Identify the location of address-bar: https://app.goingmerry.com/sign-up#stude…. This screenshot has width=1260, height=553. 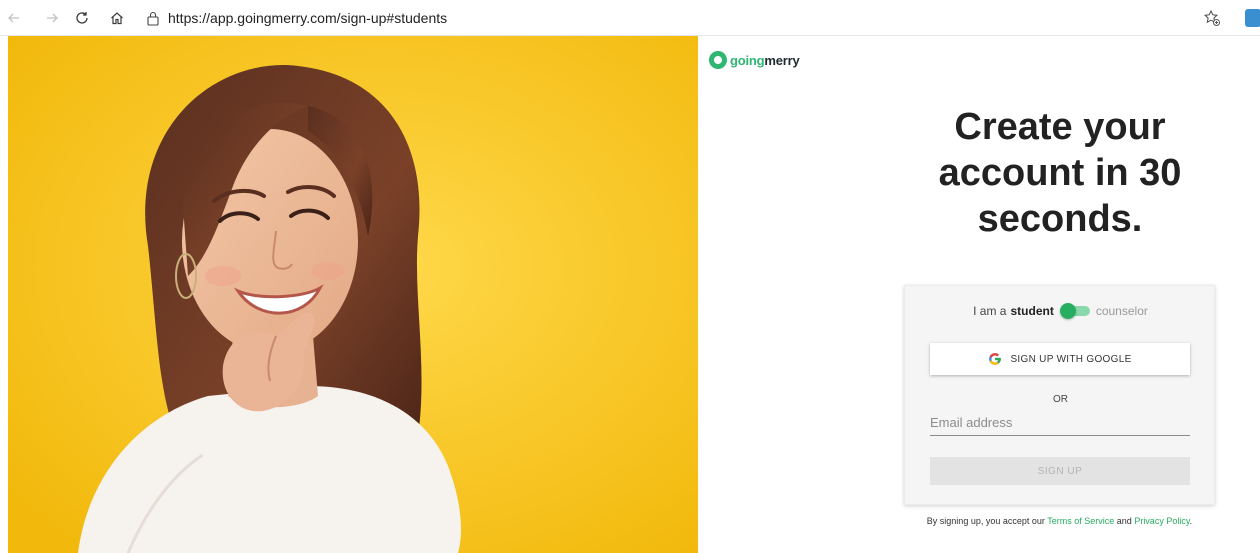
(307, 18).